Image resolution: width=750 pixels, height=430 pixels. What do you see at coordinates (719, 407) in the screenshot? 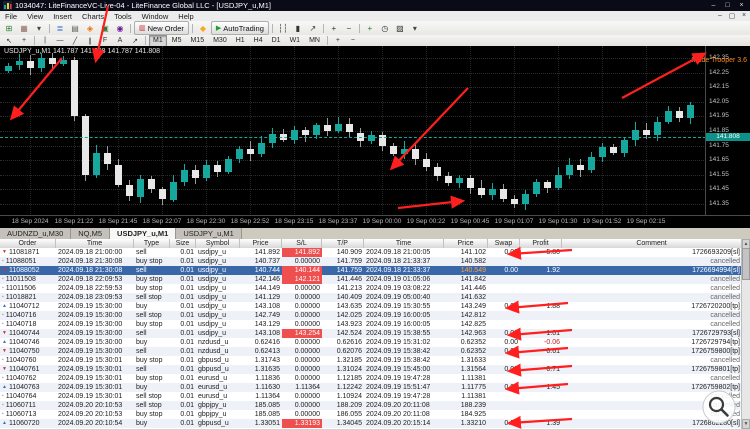
I see `zoom-overlay-button` at bounding box center [719, 407].